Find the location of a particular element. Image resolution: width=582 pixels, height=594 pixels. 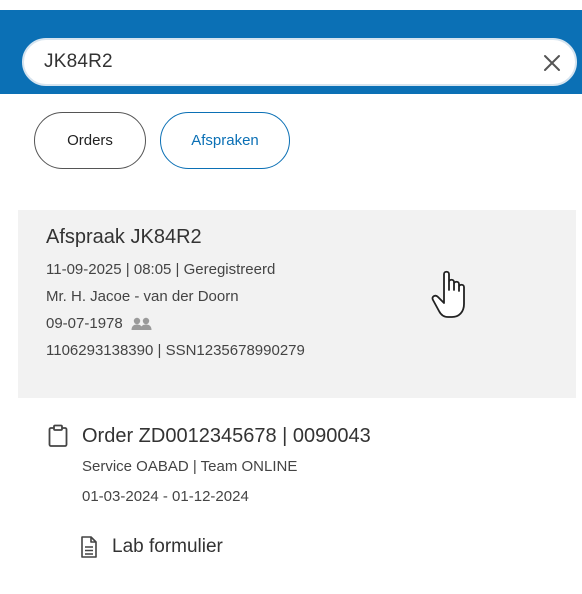

search-field: JK84R2 is located at coordinates (299, 62).